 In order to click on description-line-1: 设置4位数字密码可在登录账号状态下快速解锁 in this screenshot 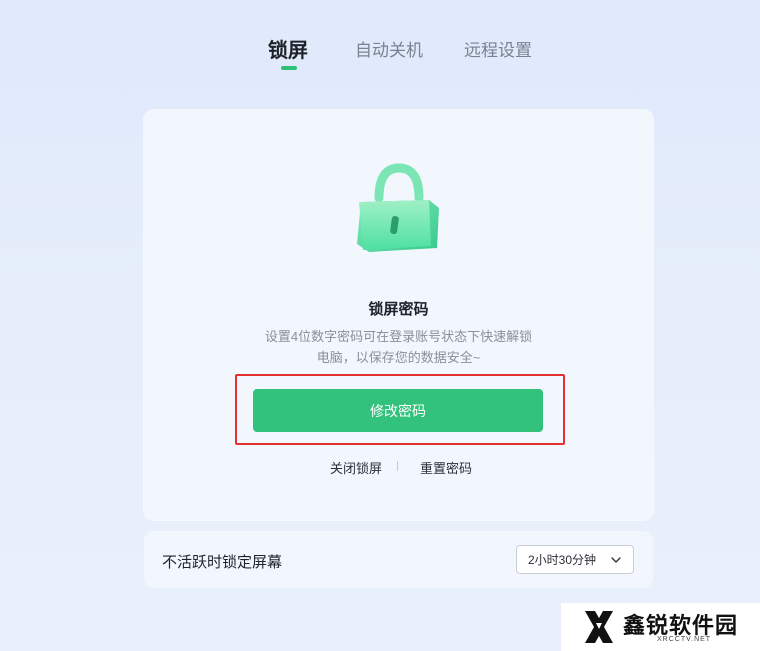, I will do `click(398, 336)`.